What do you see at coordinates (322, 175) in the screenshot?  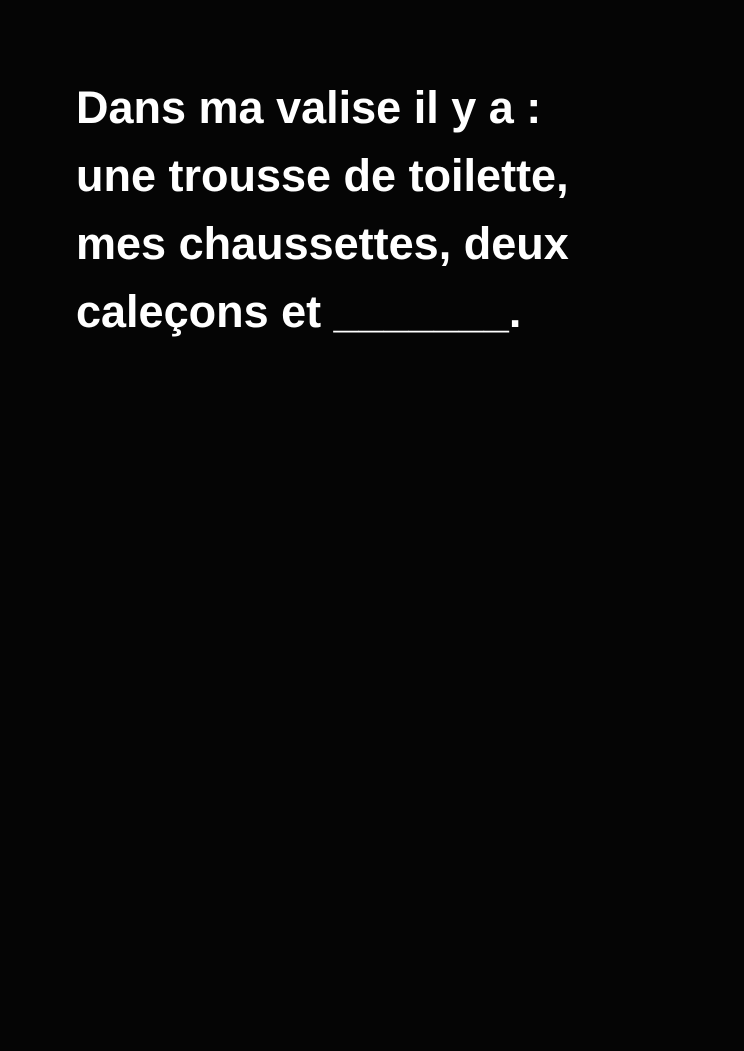 I see `prompt-line-2: une trousse de toilette,` at bounding box center [322, 175].